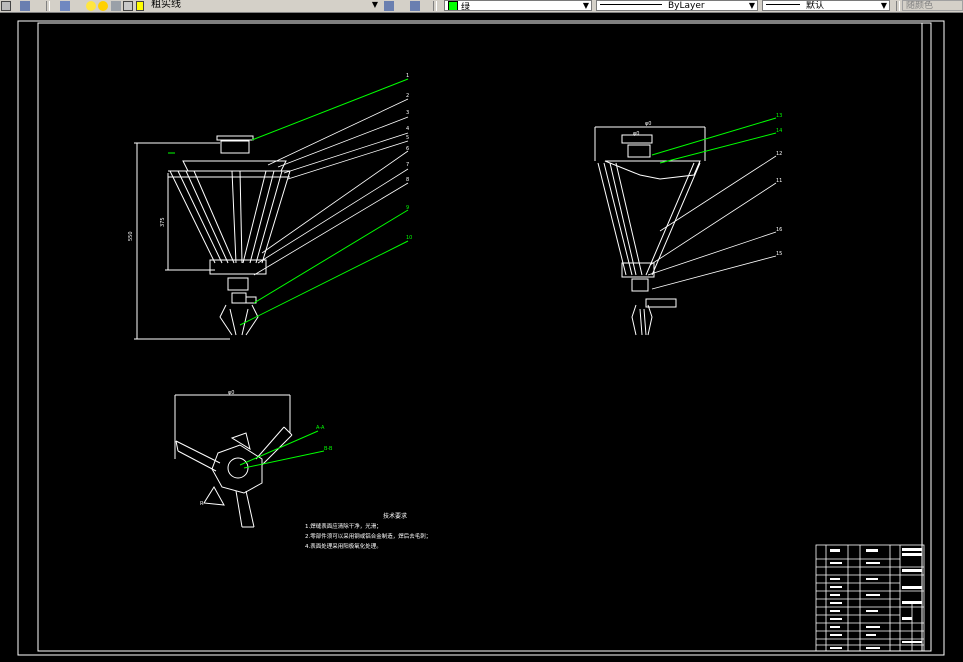  Describe the element at coordinates (128, 6) in the screenshot. I see `color-box-icon` at that location.